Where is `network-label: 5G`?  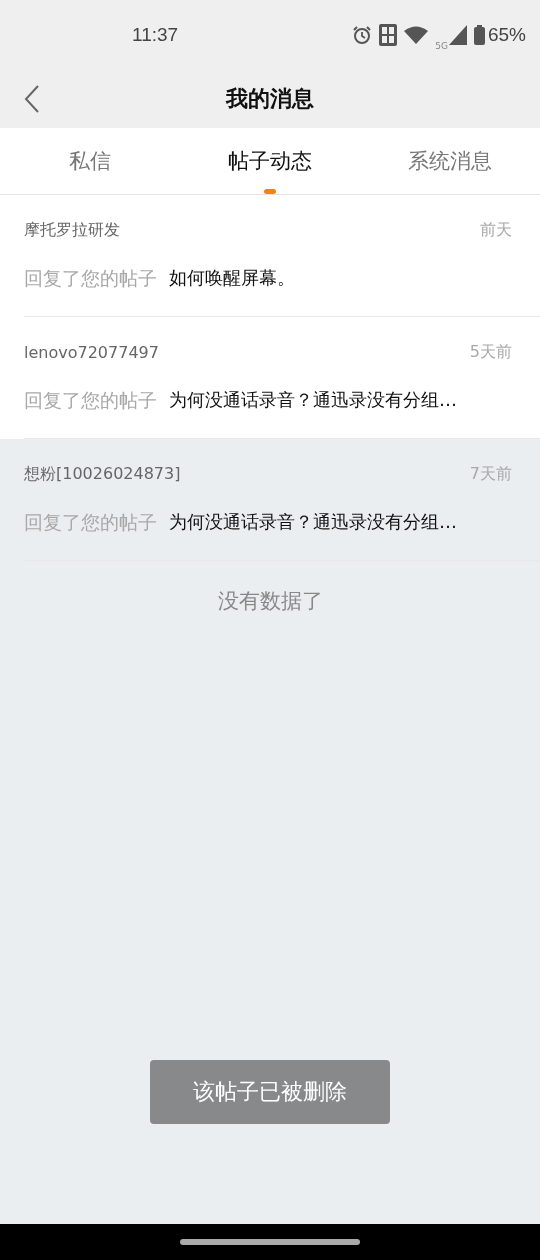
network-label: 5G is located at coordinates (441, 46).